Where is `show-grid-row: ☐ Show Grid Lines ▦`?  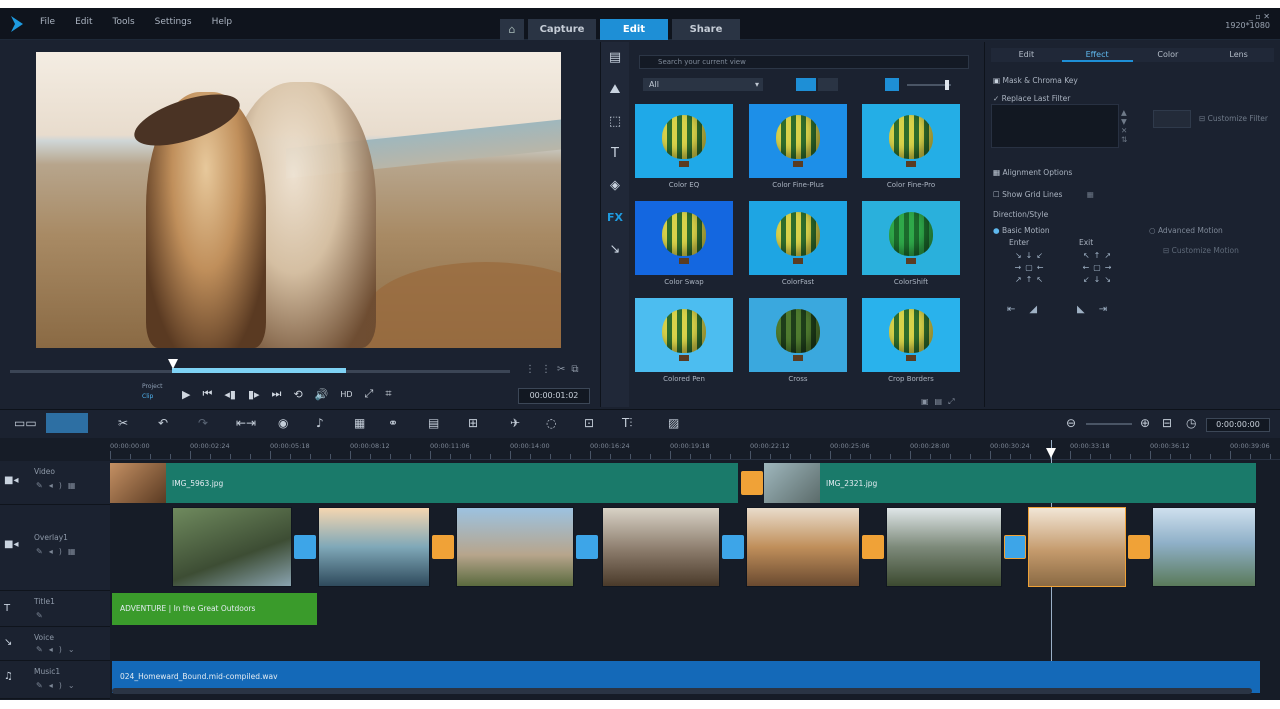 show-grid-row: ☐ Show Grid Lines ▦ is located at coordinates (1043, 194).